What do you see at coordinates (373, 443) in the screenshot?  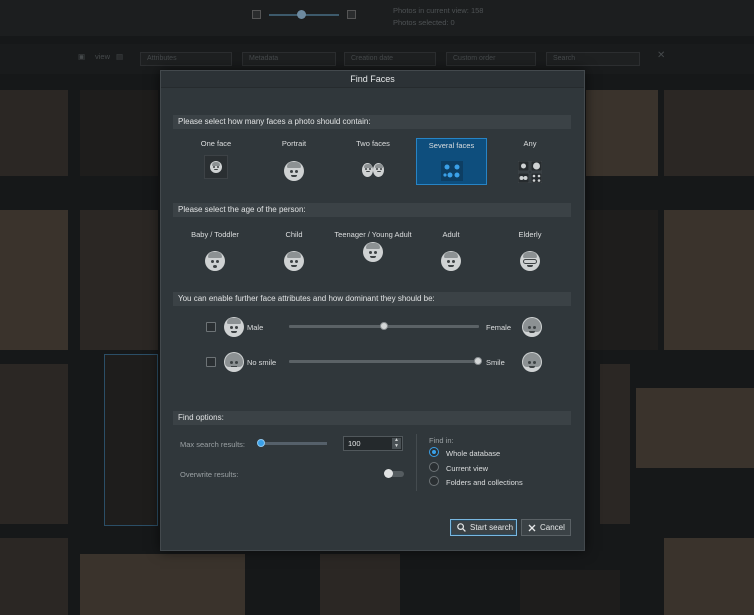 I see `max-results-spinbox: 100 ▲ ▼` at bounding box center [373, 443].